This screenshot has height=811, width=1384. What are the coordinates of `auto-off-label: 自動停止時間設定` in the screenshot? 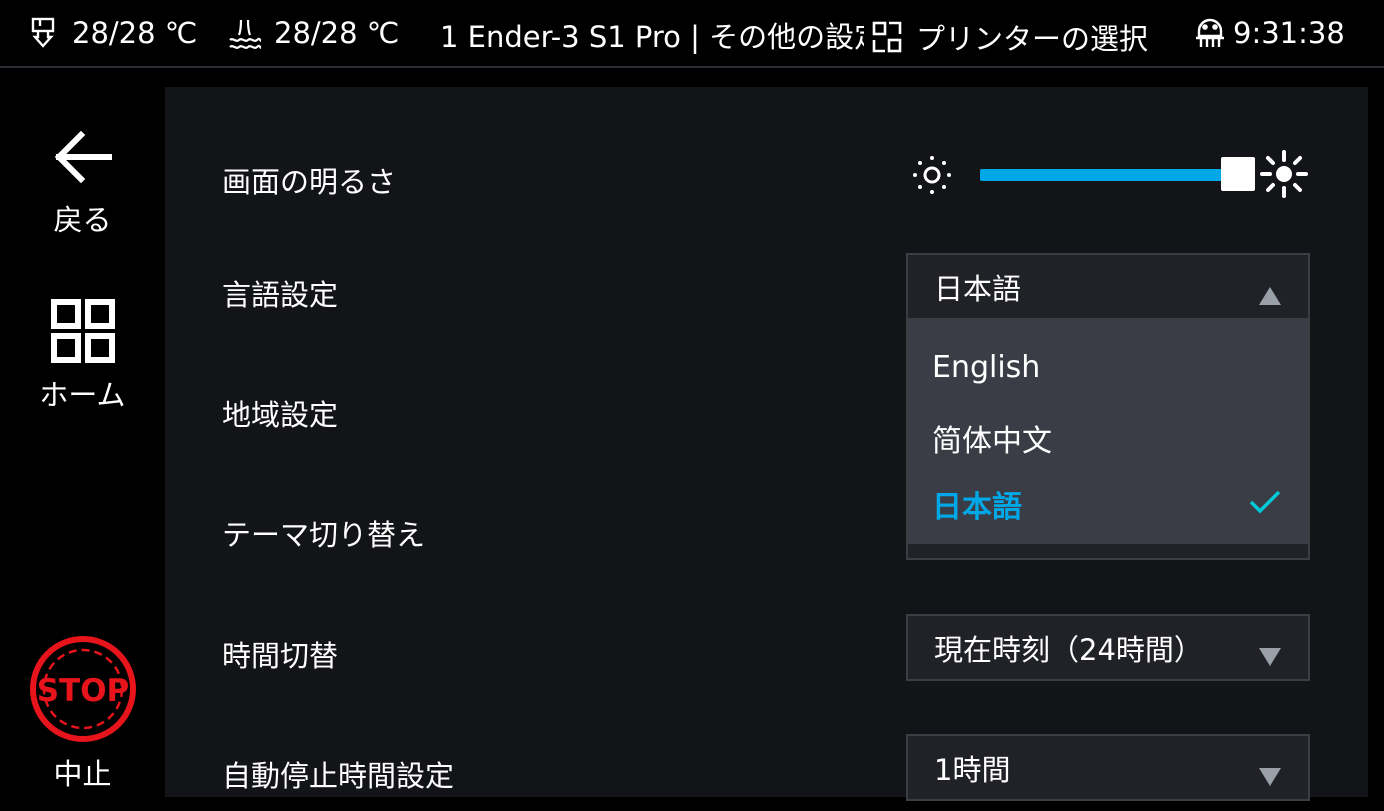 It's located at (338, 776).